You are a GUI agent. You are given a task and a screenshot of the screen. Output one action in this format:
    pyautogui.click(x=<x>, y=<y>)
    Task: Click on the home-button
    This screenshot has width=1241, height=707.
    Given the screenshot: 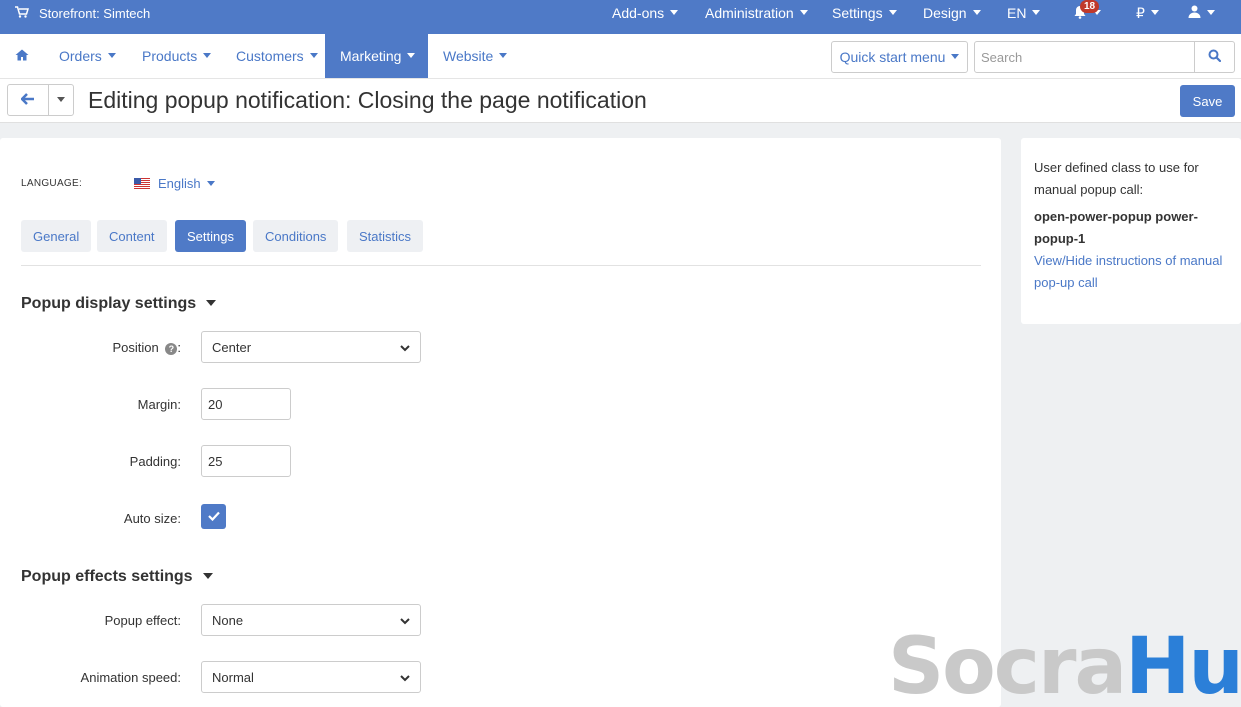 What is the action you would take?
    pyautogui.click(x=22, y=56)
    